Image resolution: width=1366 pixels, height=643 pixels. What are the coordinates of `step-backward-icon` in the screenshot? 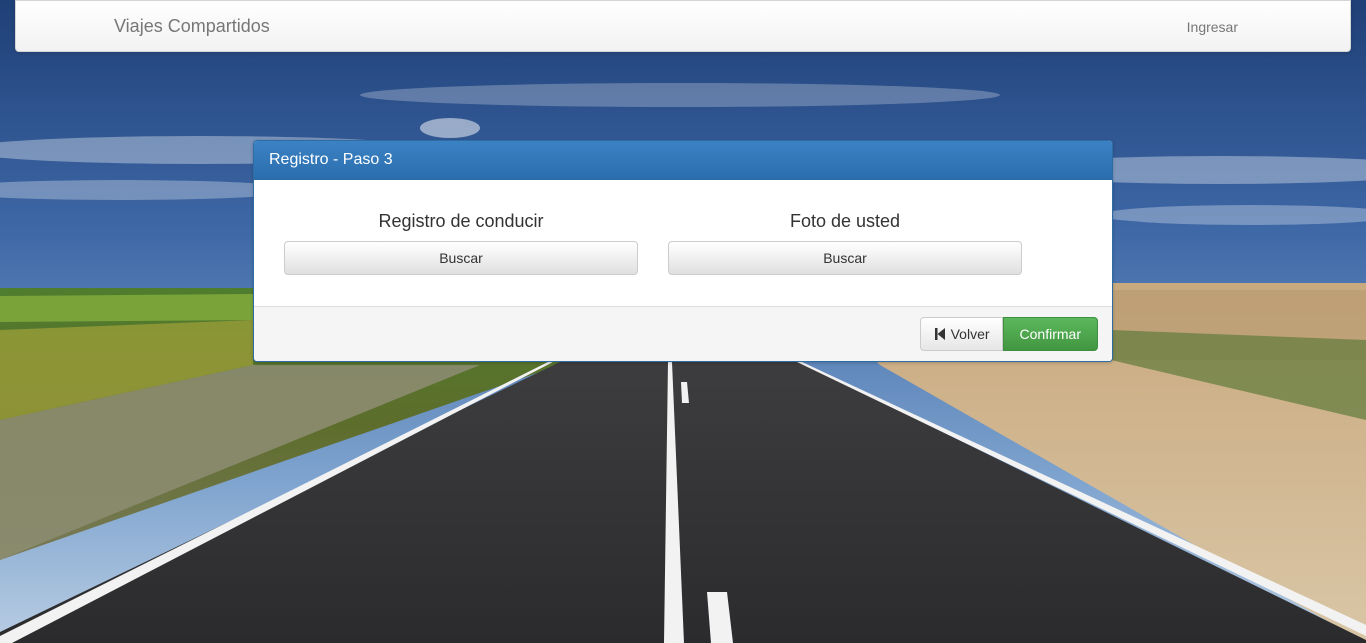 It's located at (939, 334).